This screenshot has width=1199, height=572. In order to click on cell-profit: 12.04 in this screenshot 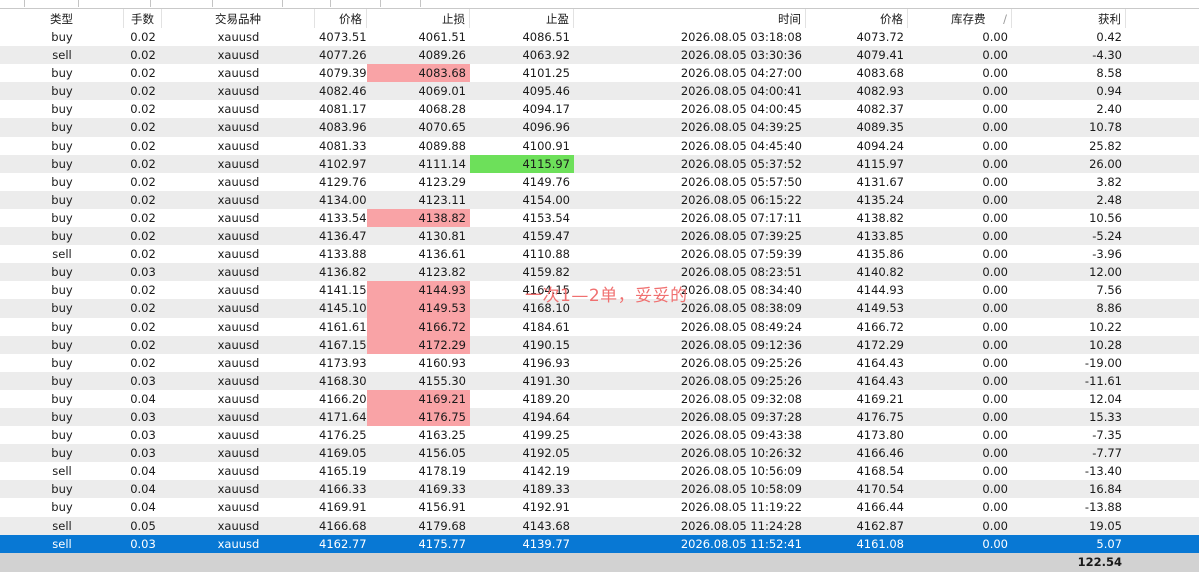, I will do `click(1105, 398)`.